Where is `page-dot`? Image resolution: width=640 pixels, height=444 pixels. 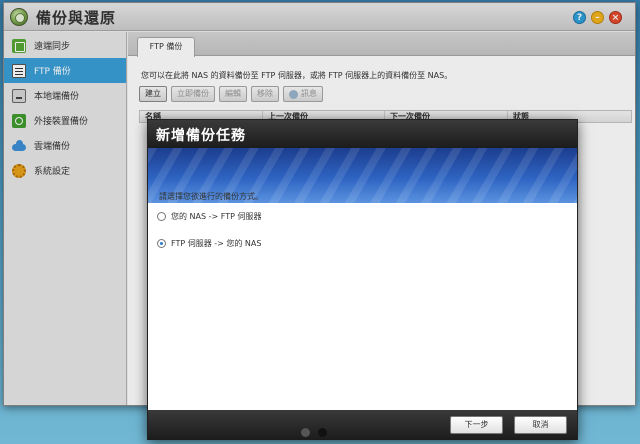
page-dot is located at coordinates (305, 432).